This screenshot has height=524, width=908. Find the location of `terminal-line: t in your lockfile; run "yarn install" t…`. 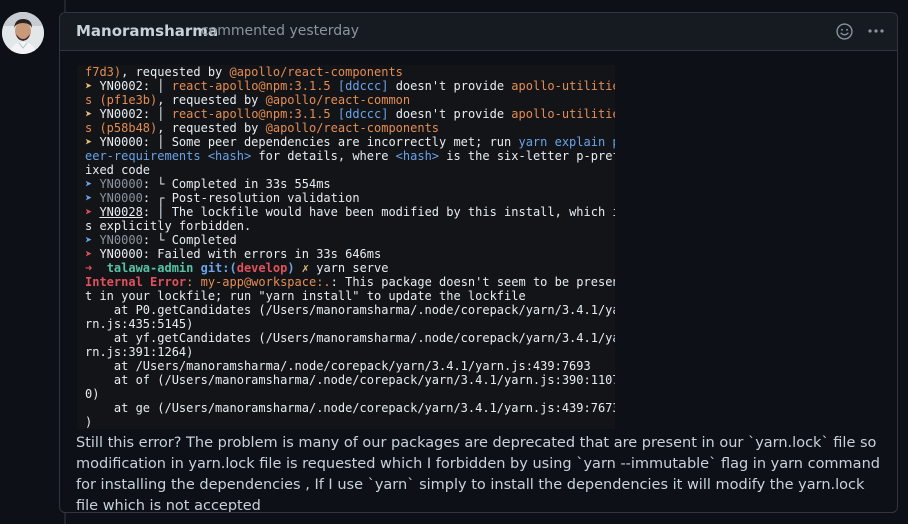

terminal-line: t in your lockfile; run "yarn install" t… is located at coordinates (350, 296).